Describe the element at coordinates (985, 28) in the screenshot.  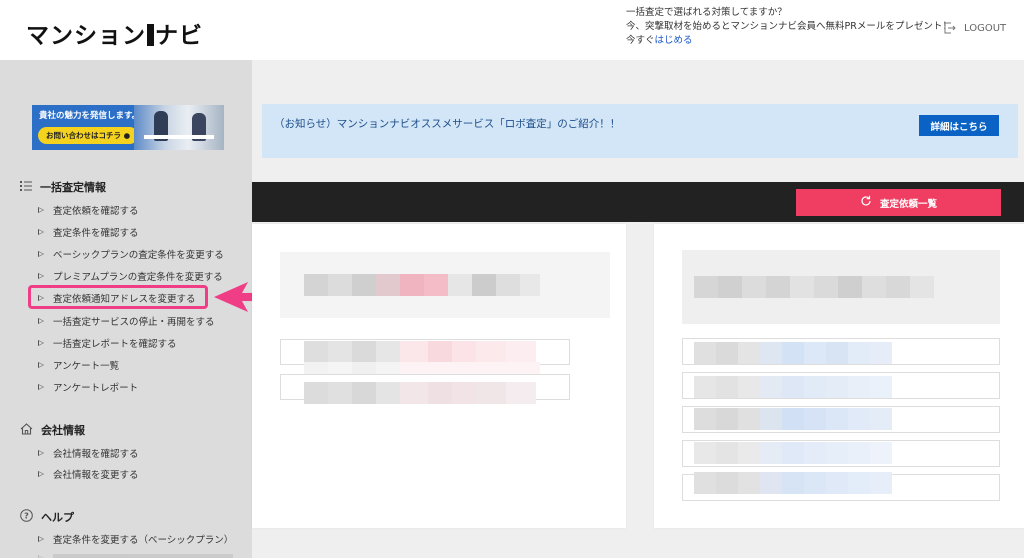
I see `logout-label: LOGOUT` at that location.